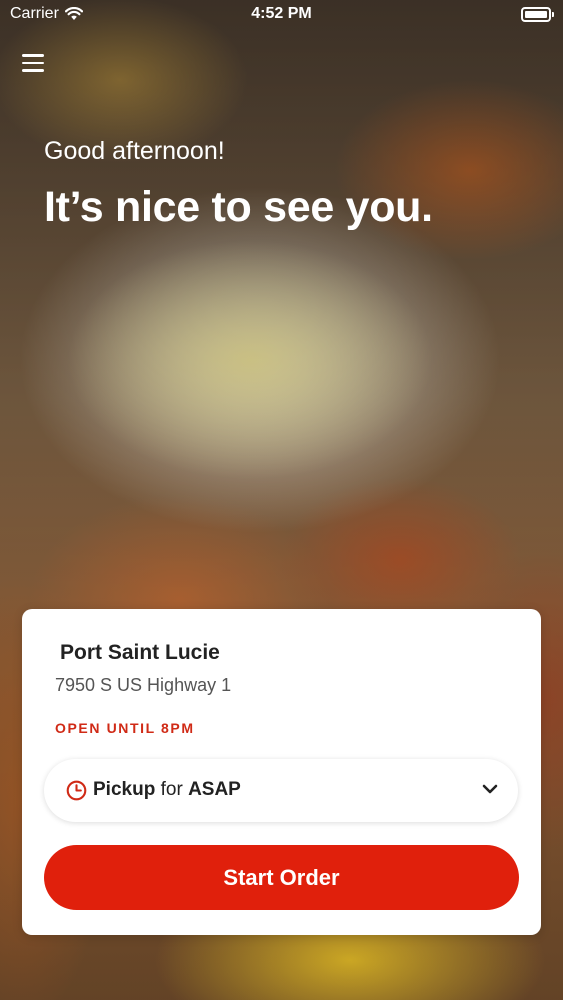  I want to click on clock-icon, so click(76, 790).